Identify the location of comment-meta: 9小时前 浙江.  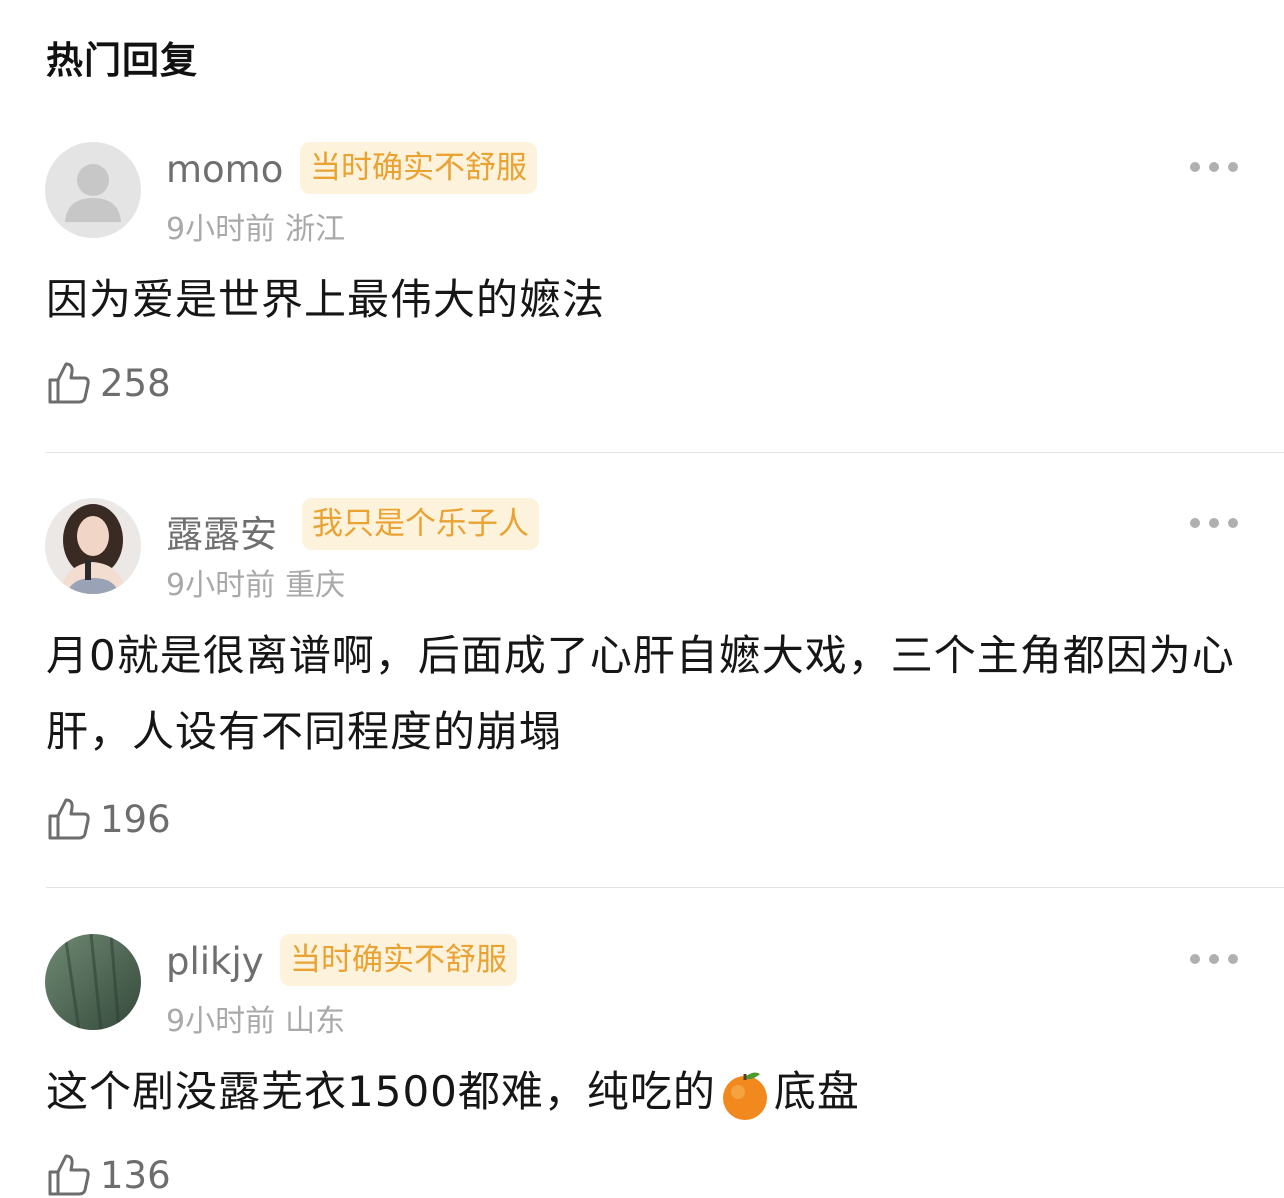
(255, 226).